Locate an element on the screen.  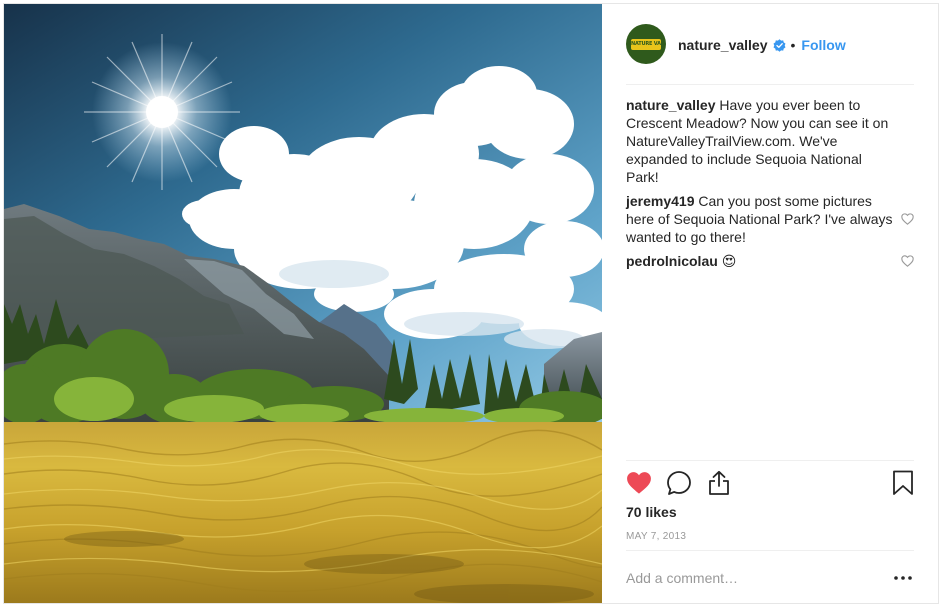
share-button is located at coordinates (719, 483).